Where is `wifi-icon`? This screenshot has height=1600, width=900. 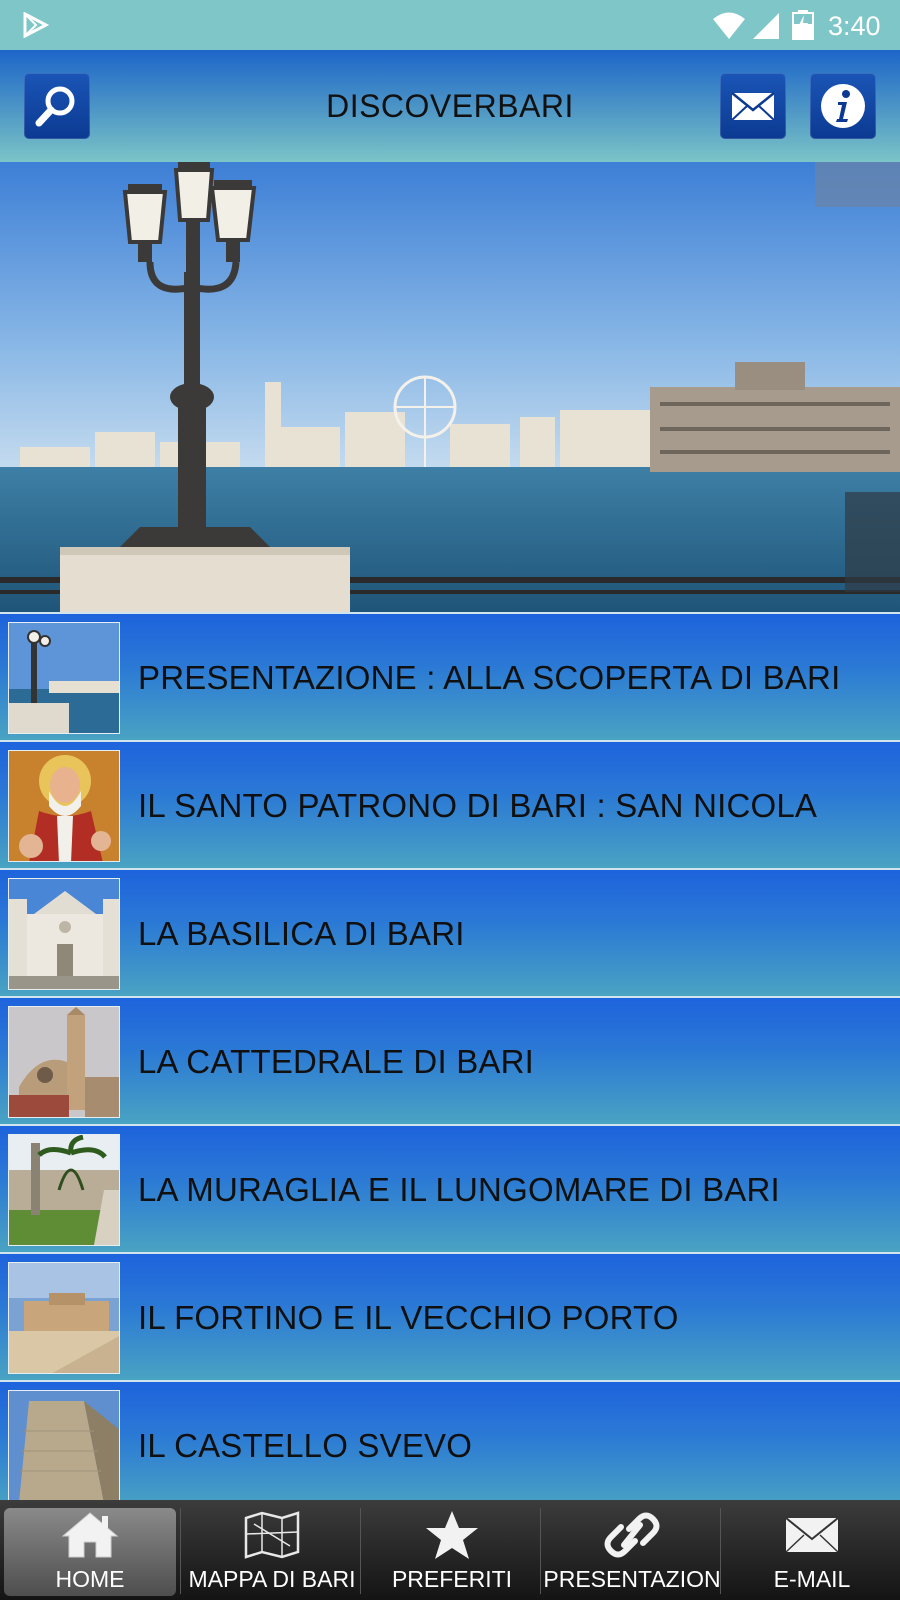 wifi-icon is located at coordinates (729, 25).